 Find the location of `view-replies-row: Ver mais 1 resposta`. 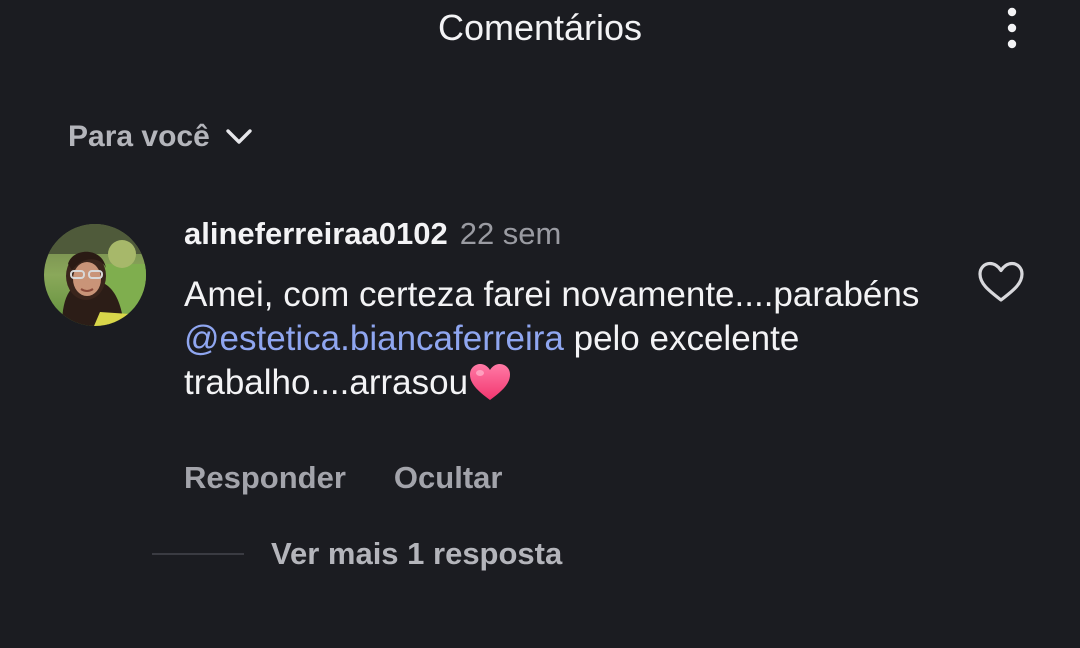

view-replies-row: Ver mais 1 resposta is located at coordinates (357, 554).